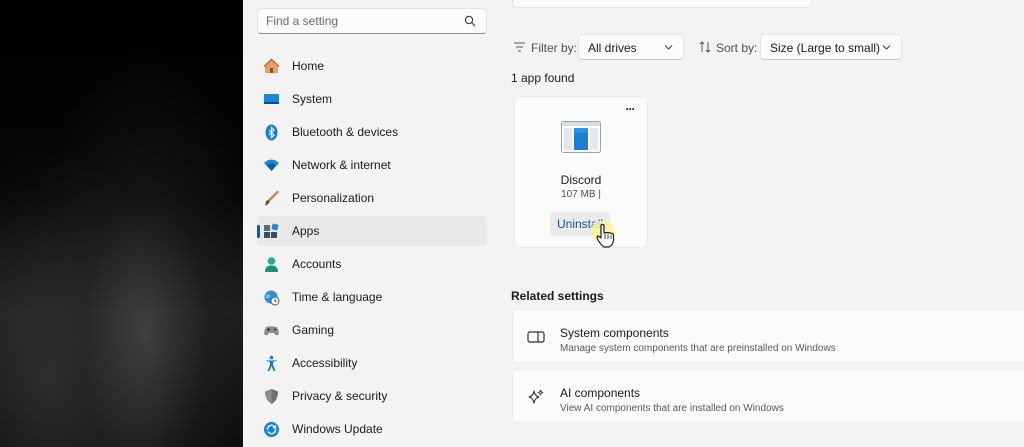  Describe the element at coordinates (737, 48) in the screenshot. I see `sort-label: Sort by:` at that location.